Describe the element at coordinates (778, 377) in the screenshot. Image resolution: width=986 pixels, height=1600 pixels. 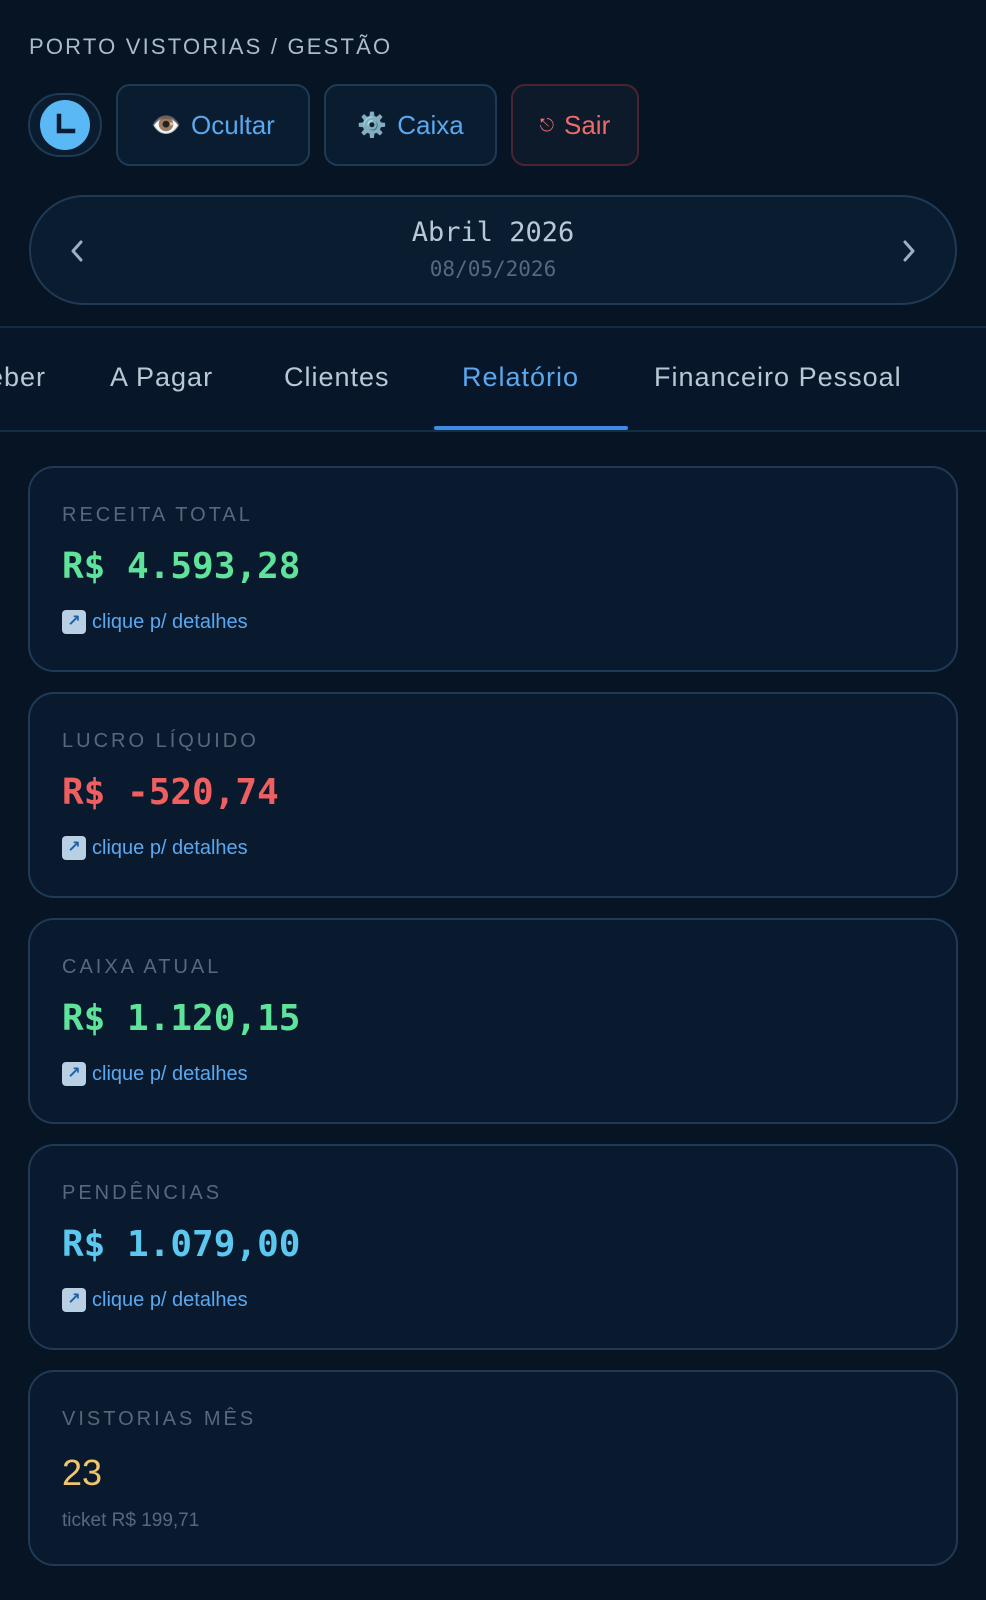
I see `tab-financeiro-pessoal: Financeiro Pessoal` at that location.